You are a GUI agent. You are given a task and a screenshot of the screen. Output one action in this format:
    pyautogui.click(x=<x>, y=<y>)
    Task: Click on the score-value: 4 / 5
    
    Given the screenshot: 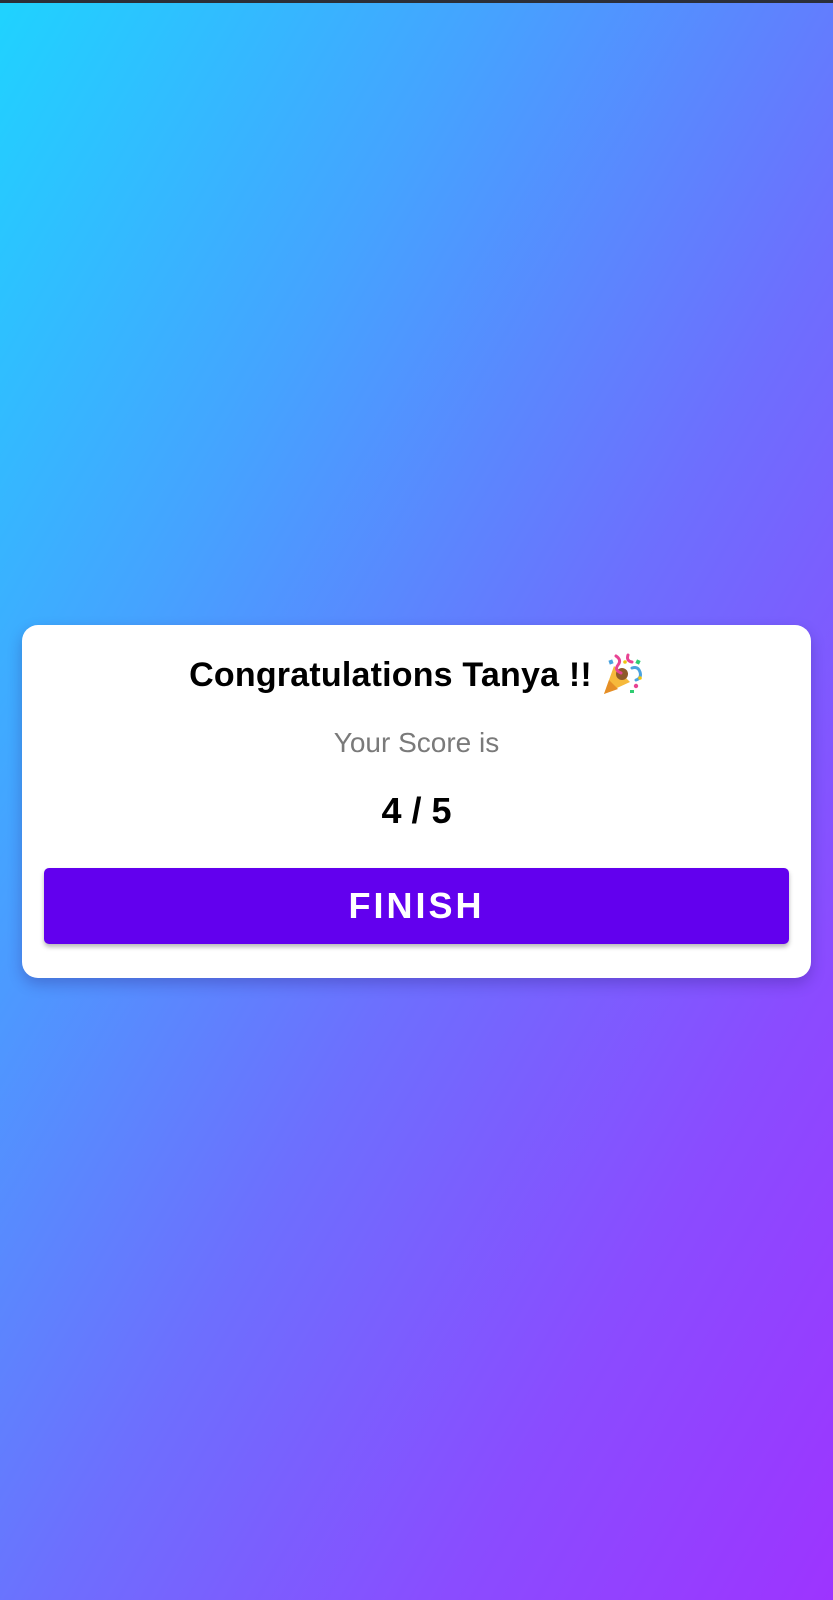 What is the action you would take?
    pyautogui.click(x=416, y=810)
    